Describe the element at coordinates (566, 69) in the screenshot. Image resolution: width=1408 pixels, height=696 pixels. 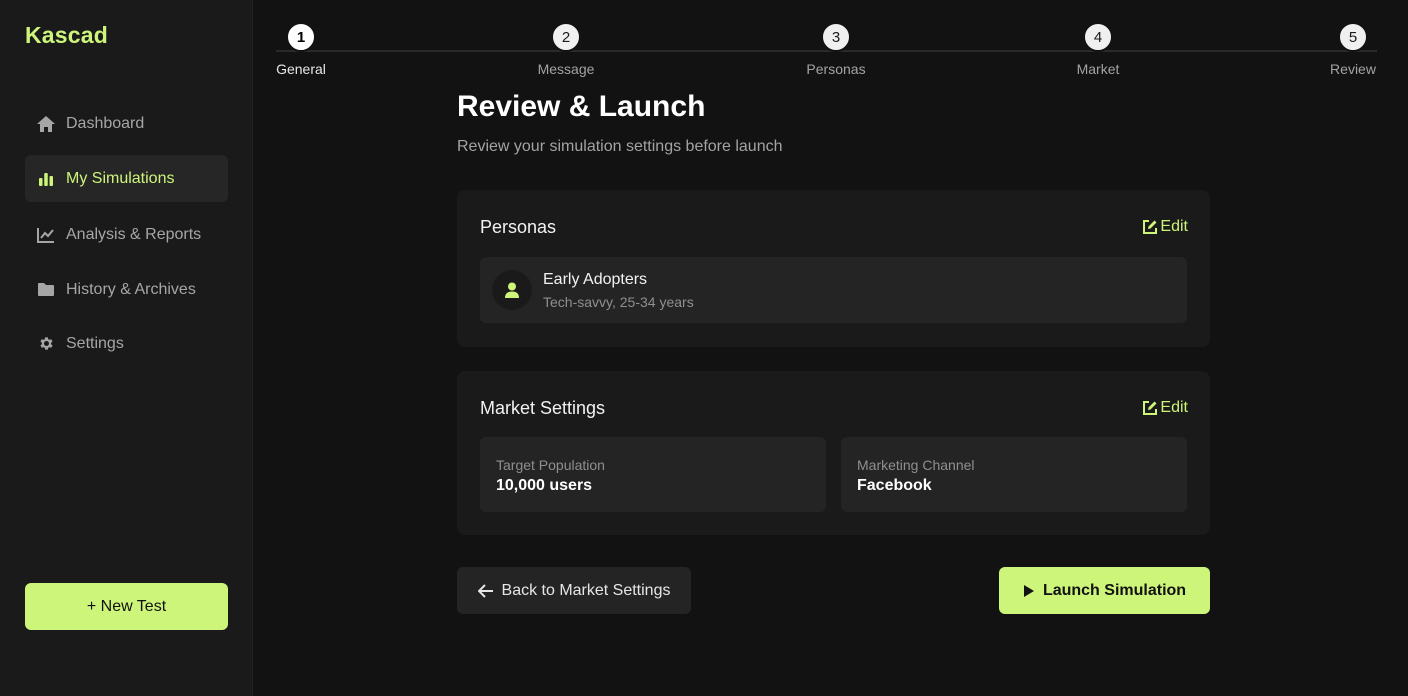
I see `step-label: Message` at that location.